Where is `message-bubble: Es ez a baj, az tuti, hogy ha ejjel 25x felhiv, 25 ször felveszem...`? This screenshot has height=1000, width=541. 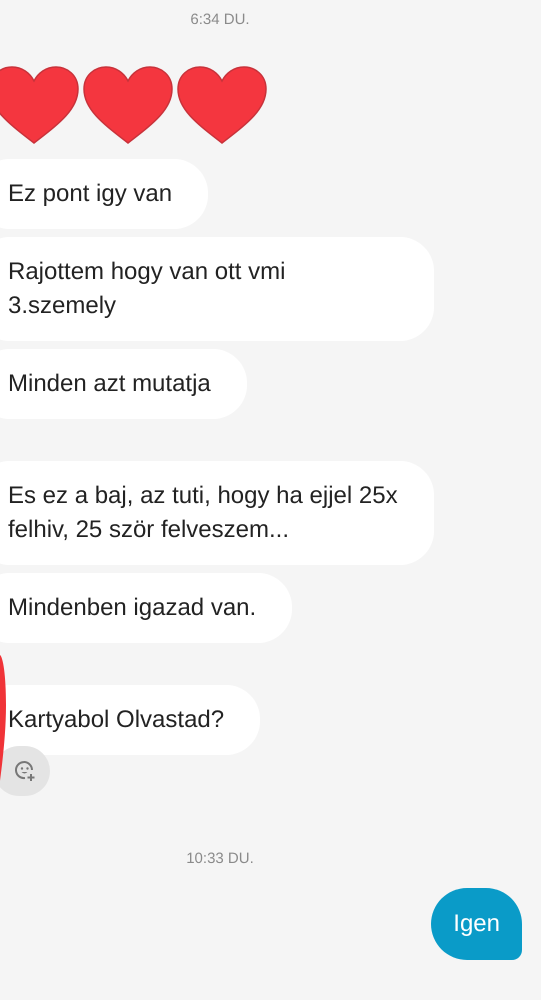
message-bubble: Es ez a baj, az tuti, hogy ha ejjel 25x felhiv, 25 ször felveszem... is located at coordinates (217, 513).